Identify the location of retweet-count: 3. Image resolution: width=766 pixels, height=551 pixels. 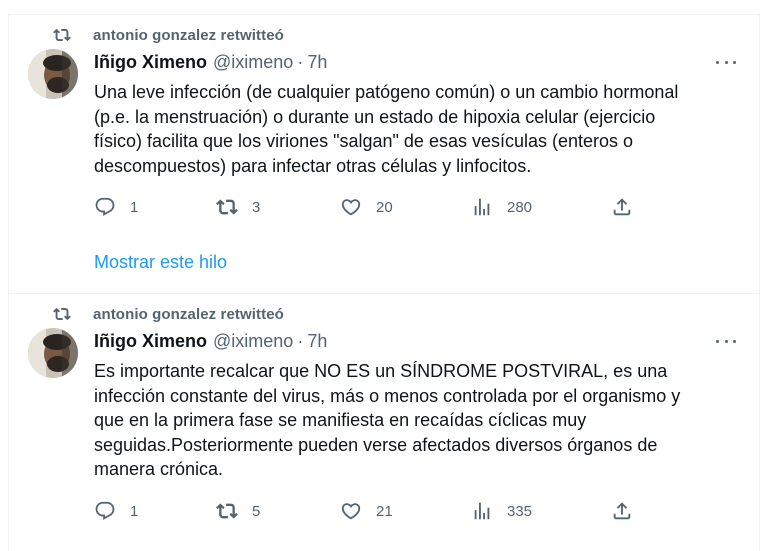
(256, 207).